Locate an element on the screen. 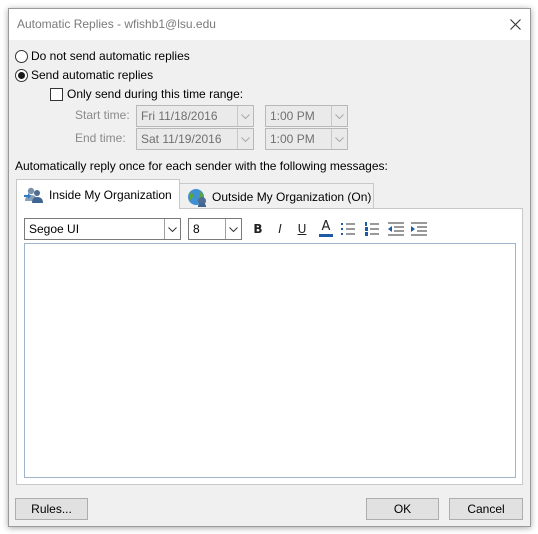 This screenshot has width=538, height=534. close-icon is located at coordinates (515, 24).